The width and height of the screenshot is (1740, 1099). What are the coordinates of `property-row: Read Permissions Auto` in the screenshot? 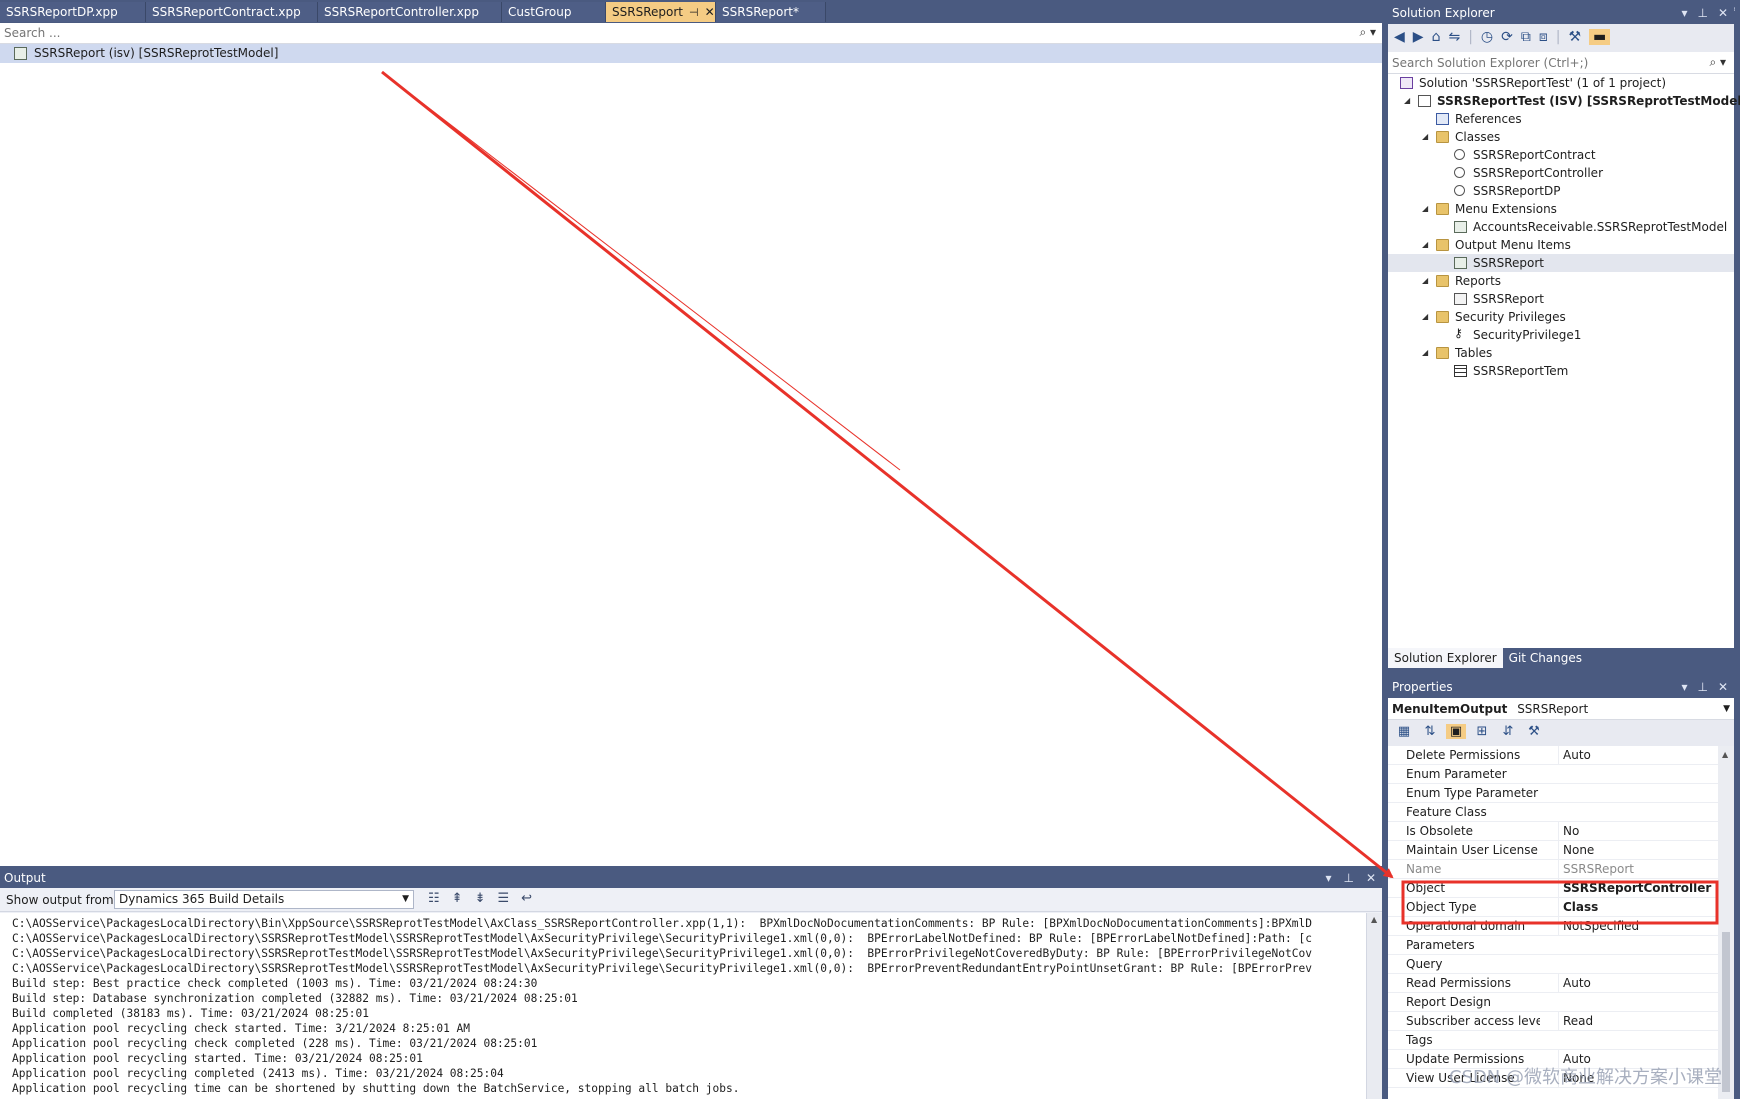 It's located at (1553, 983).